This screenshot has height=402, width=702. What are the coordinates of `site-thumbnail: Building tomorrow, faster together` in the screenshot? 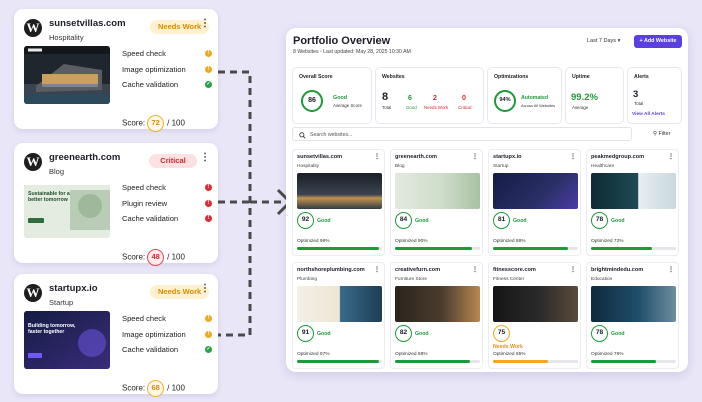 It's located at (67, 340).